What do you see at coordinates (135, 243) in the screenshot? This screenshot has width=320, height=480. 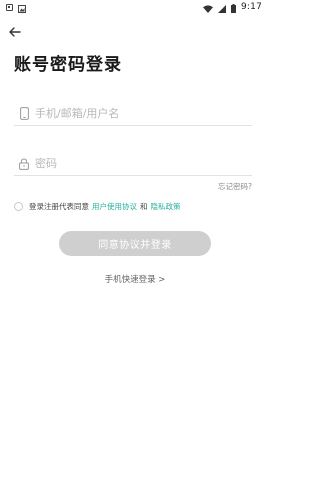 I see `agree-and-login-button: 同意协议并登录` at bounding box center [135, 243].